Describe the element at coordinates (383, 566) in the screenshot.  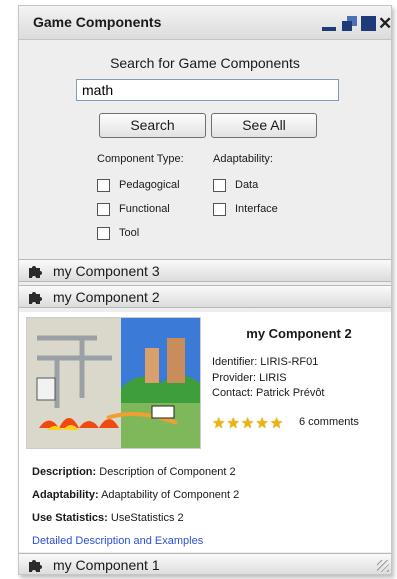
I see `resize-grip-icon` at that location.